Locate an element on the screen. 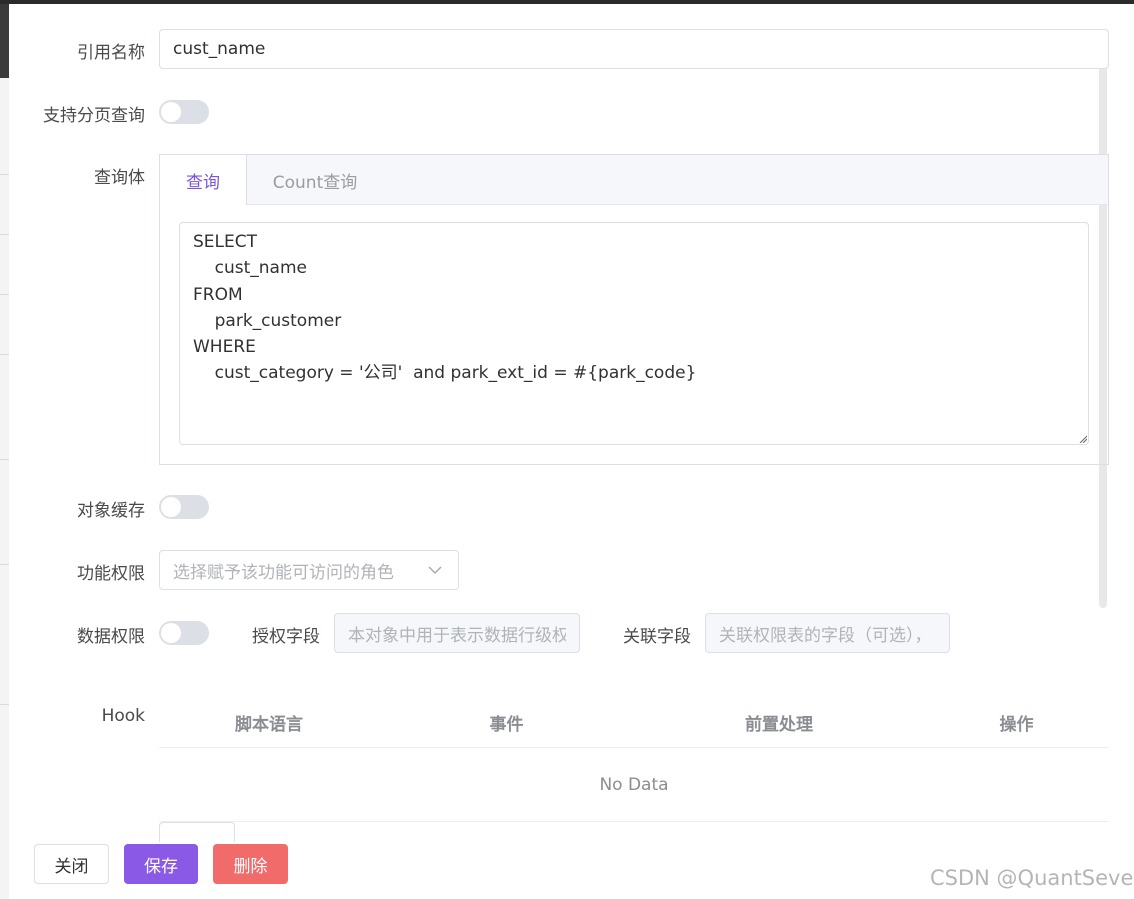 The image size is (1134, 899). object-cache-label: 对象缓存 is located at coordinates (111, 511).